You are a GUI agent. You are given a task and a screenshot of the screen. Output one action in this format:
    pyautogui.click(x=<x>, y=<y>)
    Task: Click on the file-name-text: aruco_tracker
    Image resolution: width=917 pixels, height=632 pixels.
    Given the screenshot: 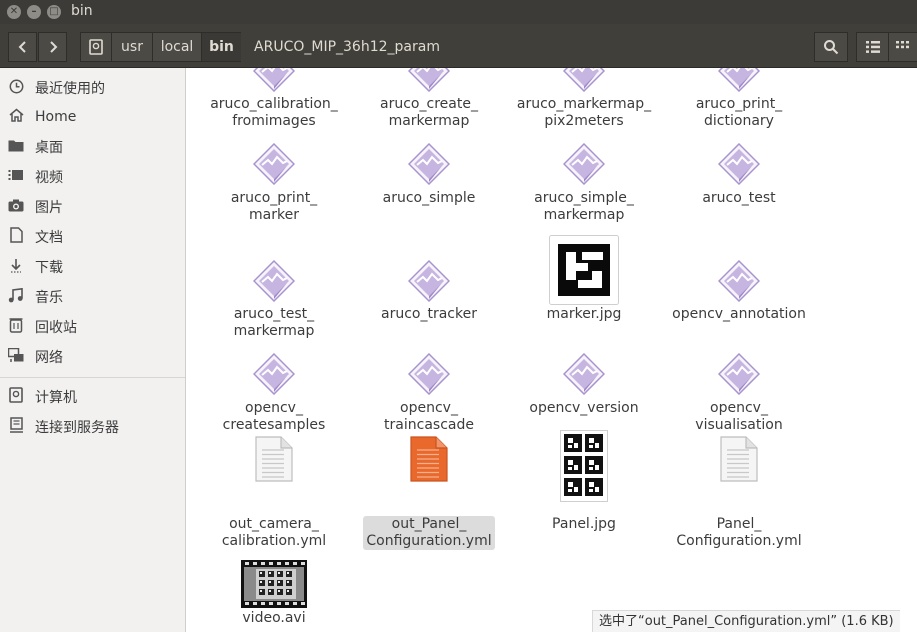 What is the action you would take?
    pyautogui.click(x=429, y=314)
    